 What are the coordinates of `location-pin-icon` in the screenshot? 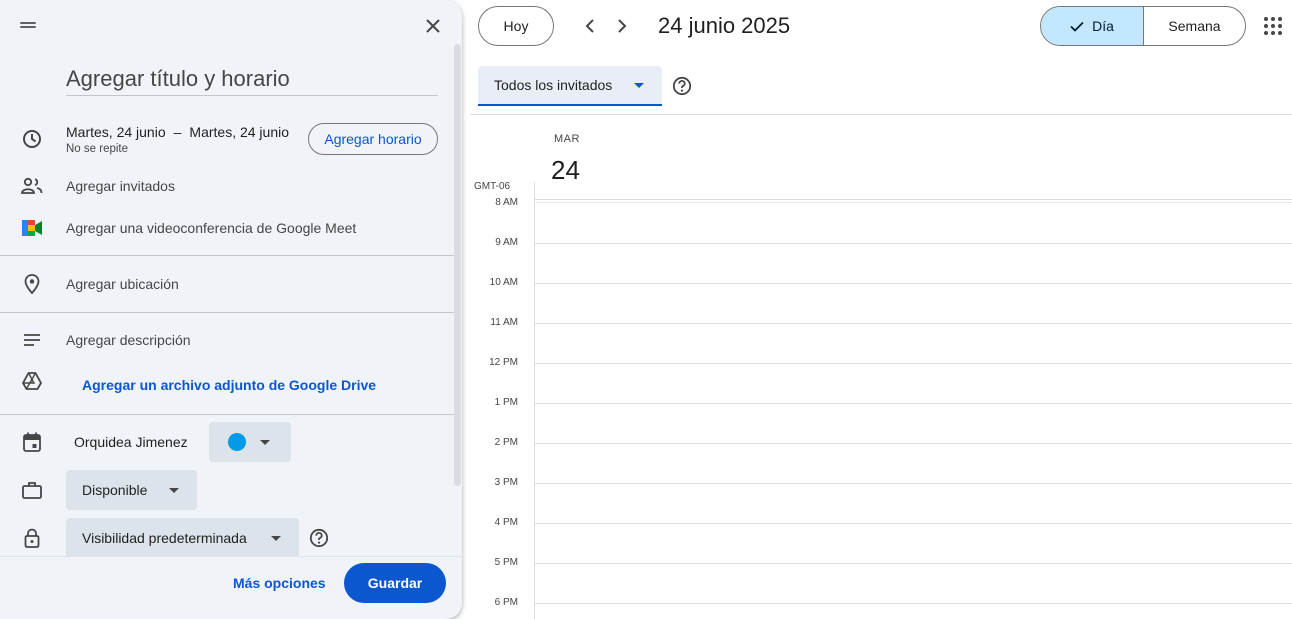 It's located at (32, 284).